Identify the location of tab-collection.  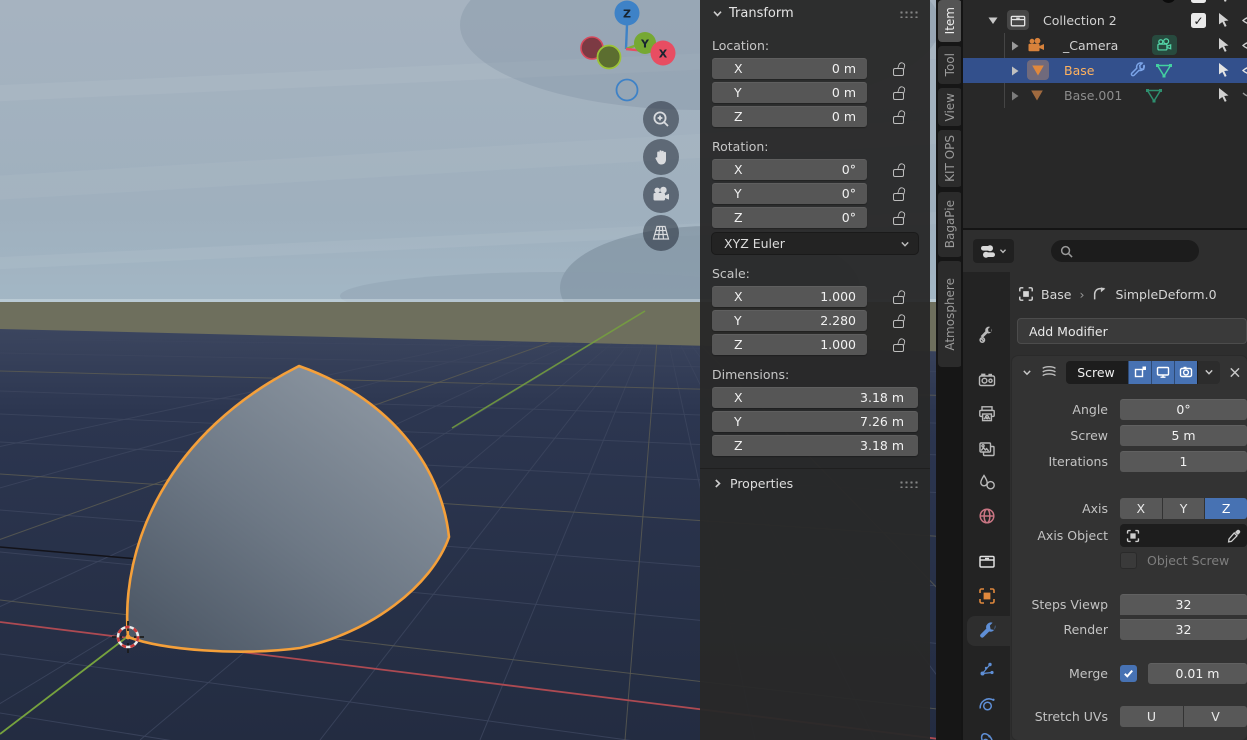
(986, 561).